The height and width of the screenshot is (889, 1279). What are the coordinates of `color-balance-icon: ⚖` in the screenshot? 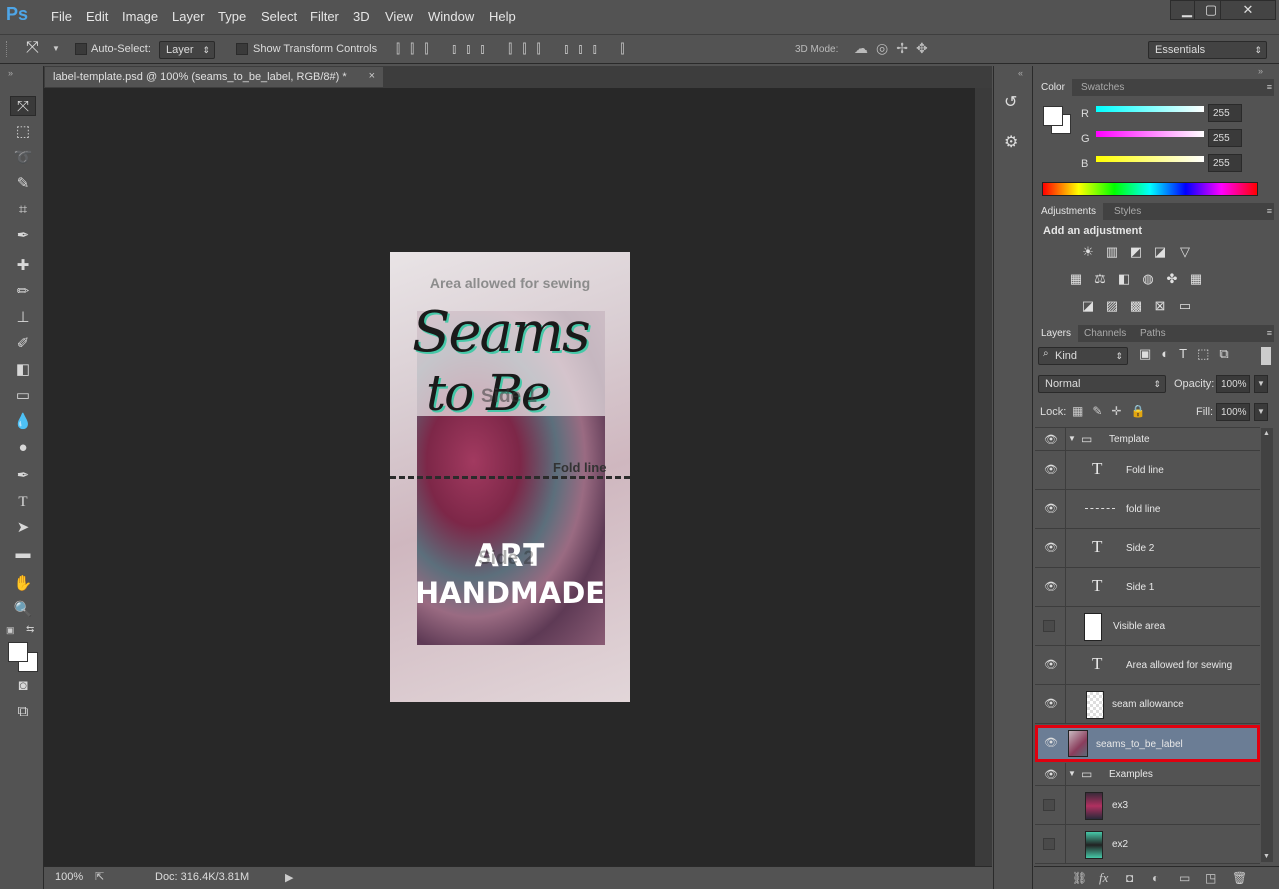 It's located at (1100, 279).